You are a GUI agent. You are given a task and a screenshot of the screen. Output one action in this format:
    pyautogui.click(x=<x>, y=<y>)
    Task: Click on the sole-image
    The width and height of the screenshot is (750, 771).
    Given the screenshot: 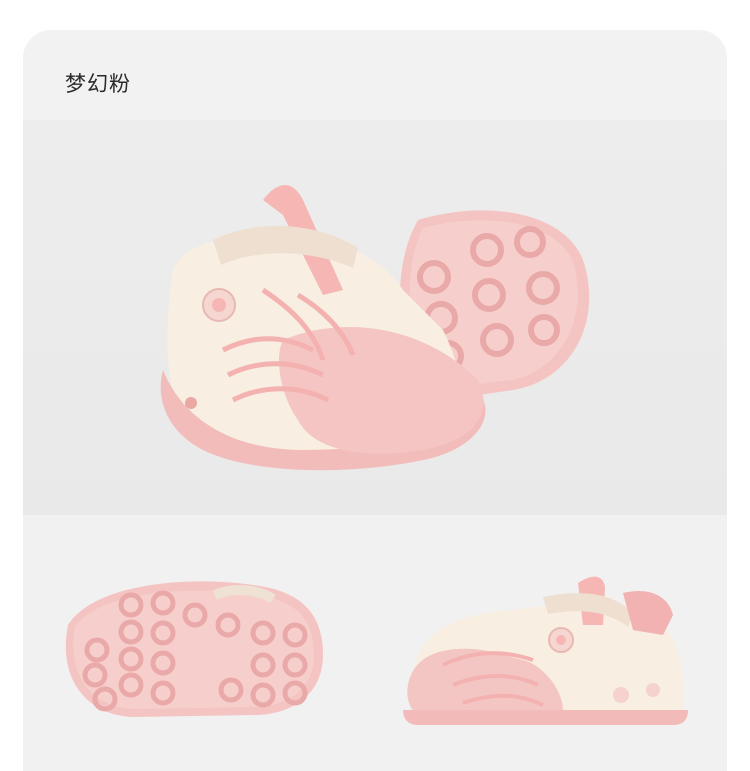 What is the action you would take?
    pyautogui.click(x=194, y=649)
    